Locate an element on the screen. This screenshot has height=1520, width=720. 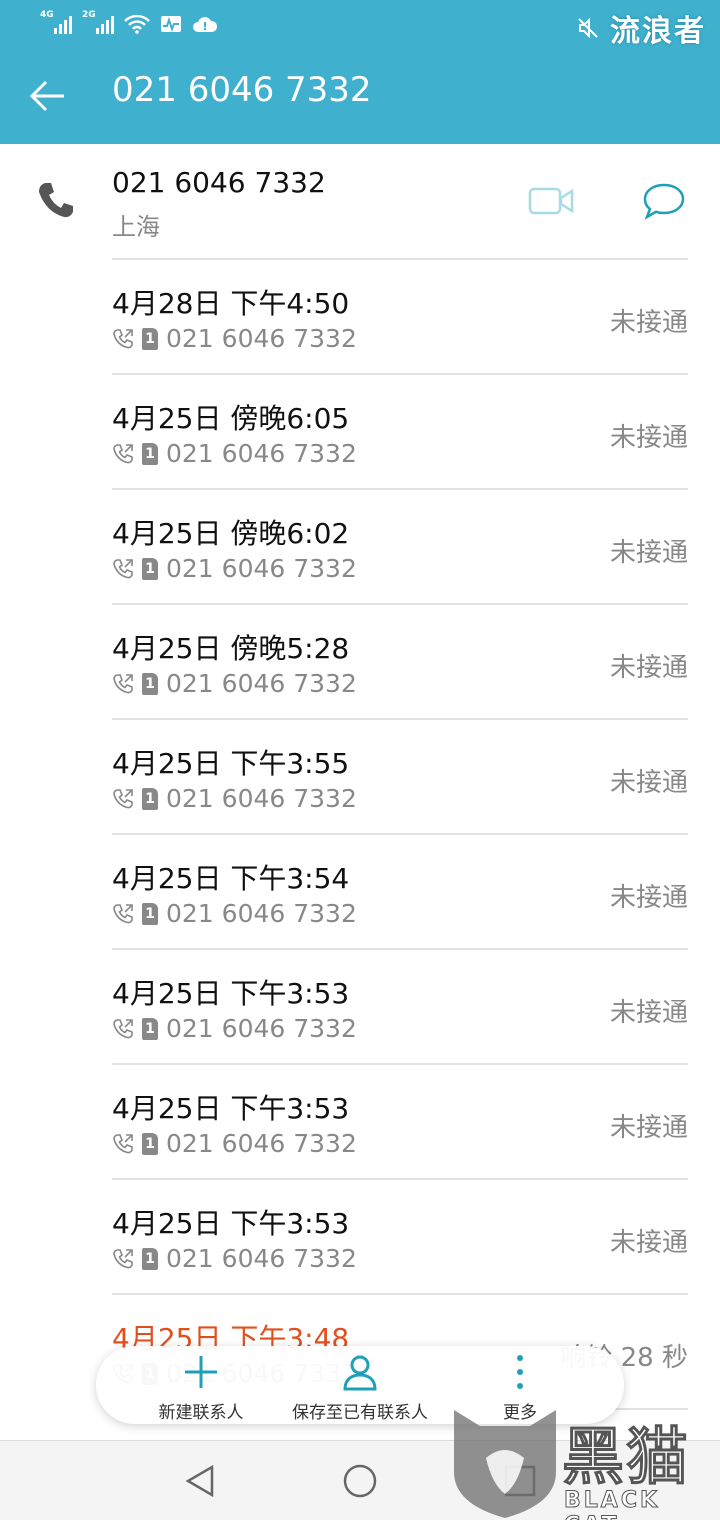
new-contact-button: 新建联系人 is located at coordinates (201, 1385).